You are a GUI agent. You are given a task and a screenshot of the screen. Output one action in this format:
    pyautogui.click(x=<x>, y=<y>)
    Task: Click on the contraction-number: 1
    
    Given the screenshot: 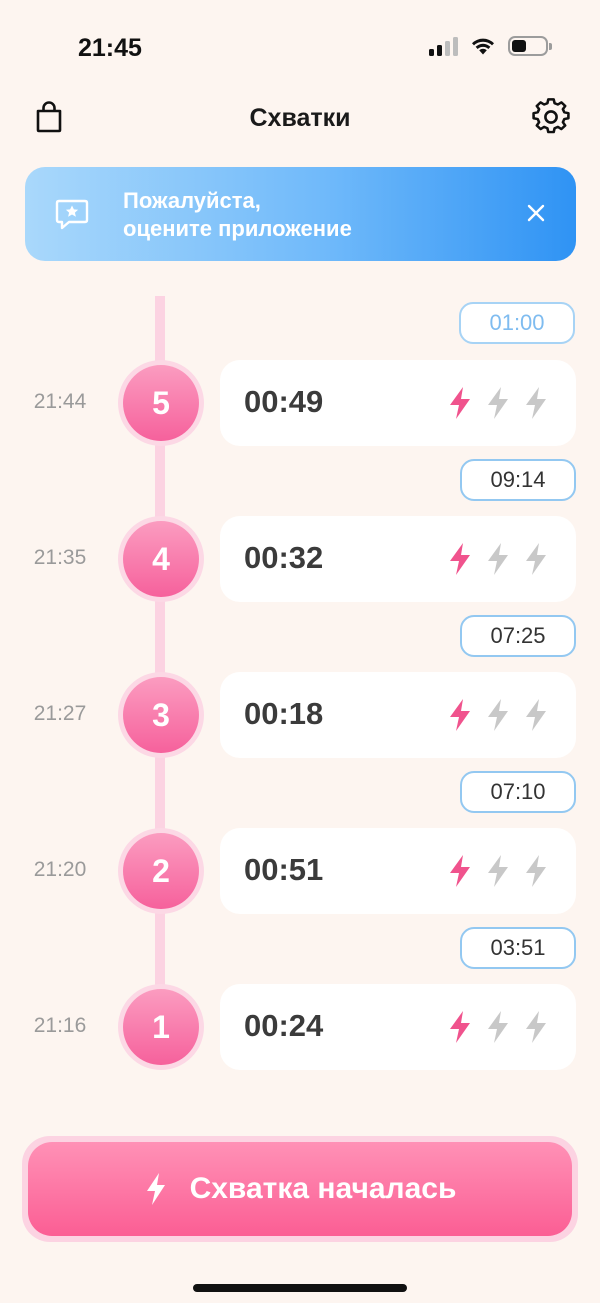 What is the action you would take?
    pyautogui.click(x=161, y=1027)
    